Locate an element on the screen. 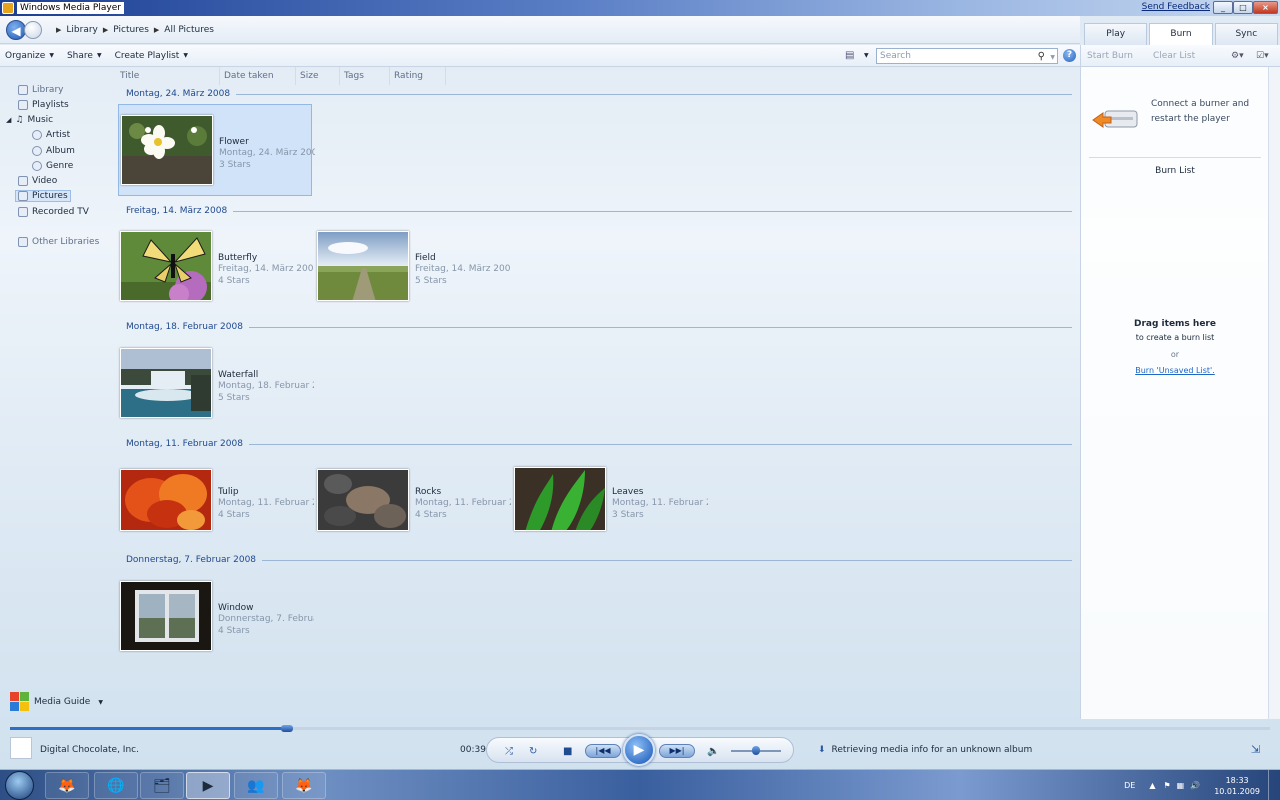  start-burn-button: Start Burn is located at coordinates (1110, 56).